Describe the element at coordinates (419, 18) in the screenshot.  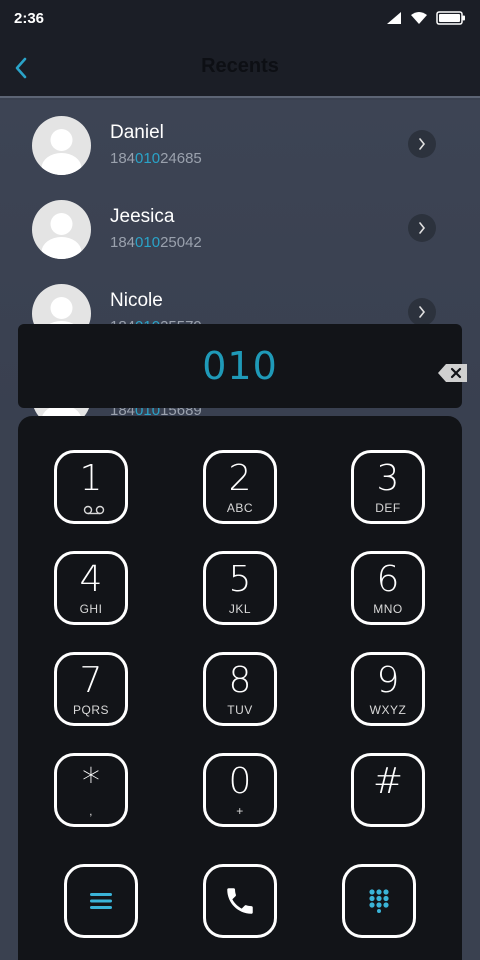
I see `wifi-icon` at that location.